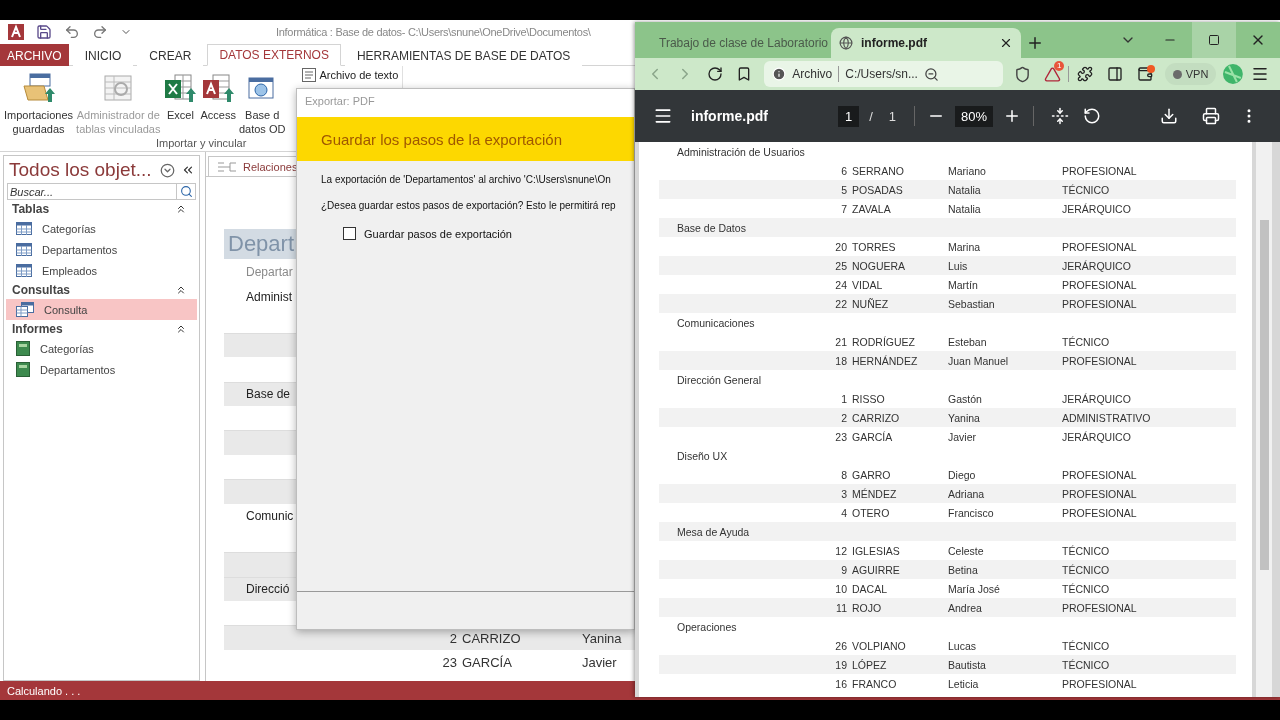  What do you see at coordinates (737, 43) in the screenshot?
I see `browser-tab: Trabajo de clase de Laboratorio` at bounding box center [737, 43].